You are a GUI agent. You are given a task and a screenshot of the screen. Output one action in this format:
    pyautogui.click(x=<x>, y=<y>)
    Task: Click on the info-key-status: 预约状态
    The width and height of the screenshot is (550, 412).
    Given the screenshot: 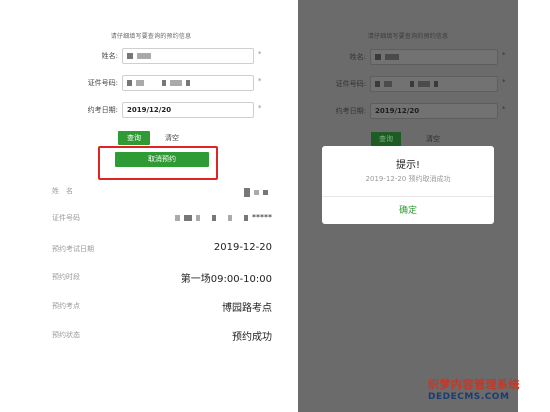 What is the action you would take?
    pyautogui.click(x=66, y=335)
    